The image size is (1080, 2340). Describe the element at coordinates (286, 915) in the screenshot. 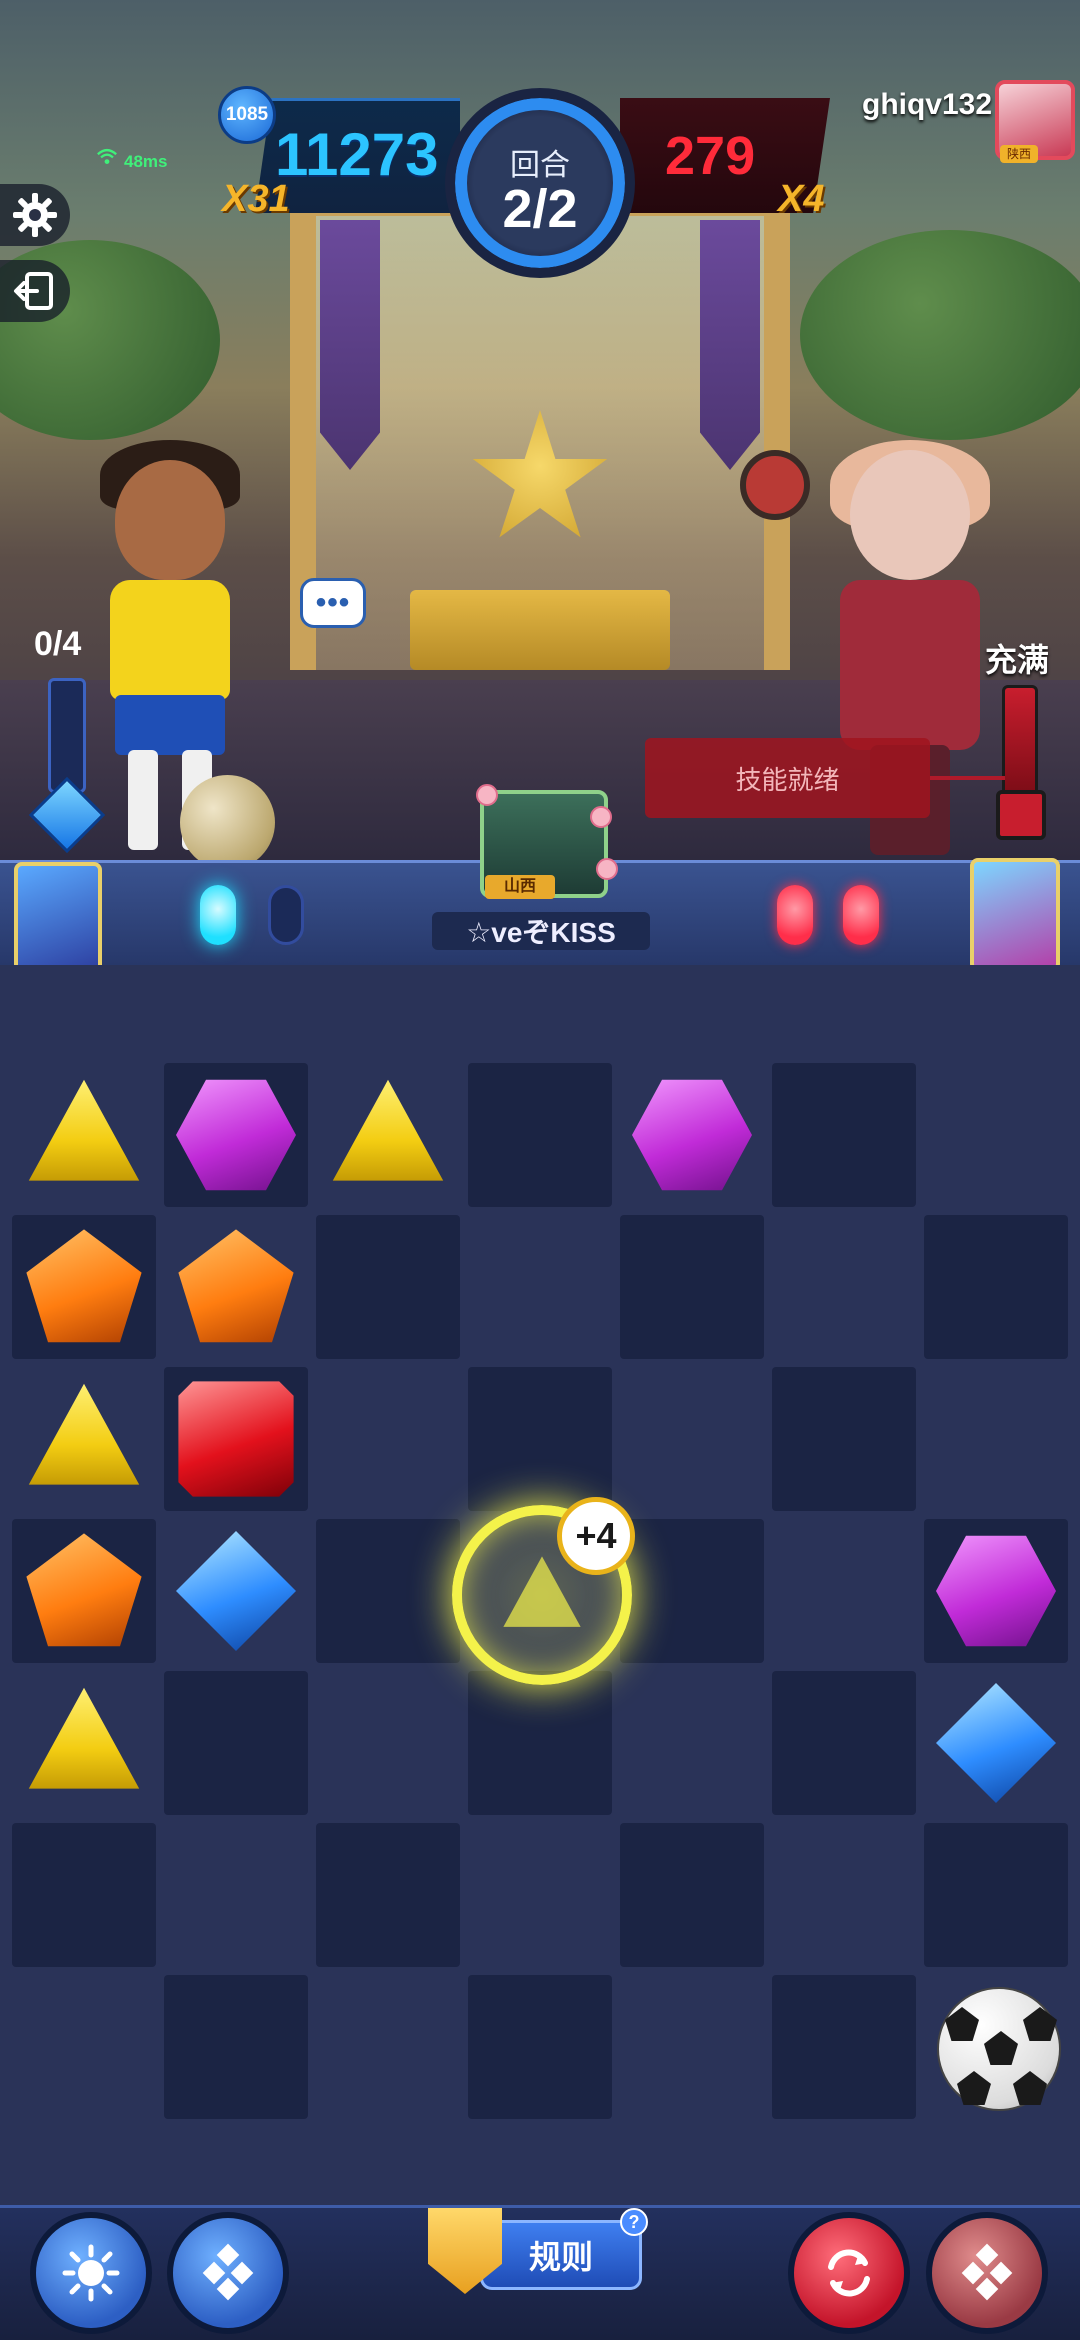

I see `player-turn-flame-empty` at that location.